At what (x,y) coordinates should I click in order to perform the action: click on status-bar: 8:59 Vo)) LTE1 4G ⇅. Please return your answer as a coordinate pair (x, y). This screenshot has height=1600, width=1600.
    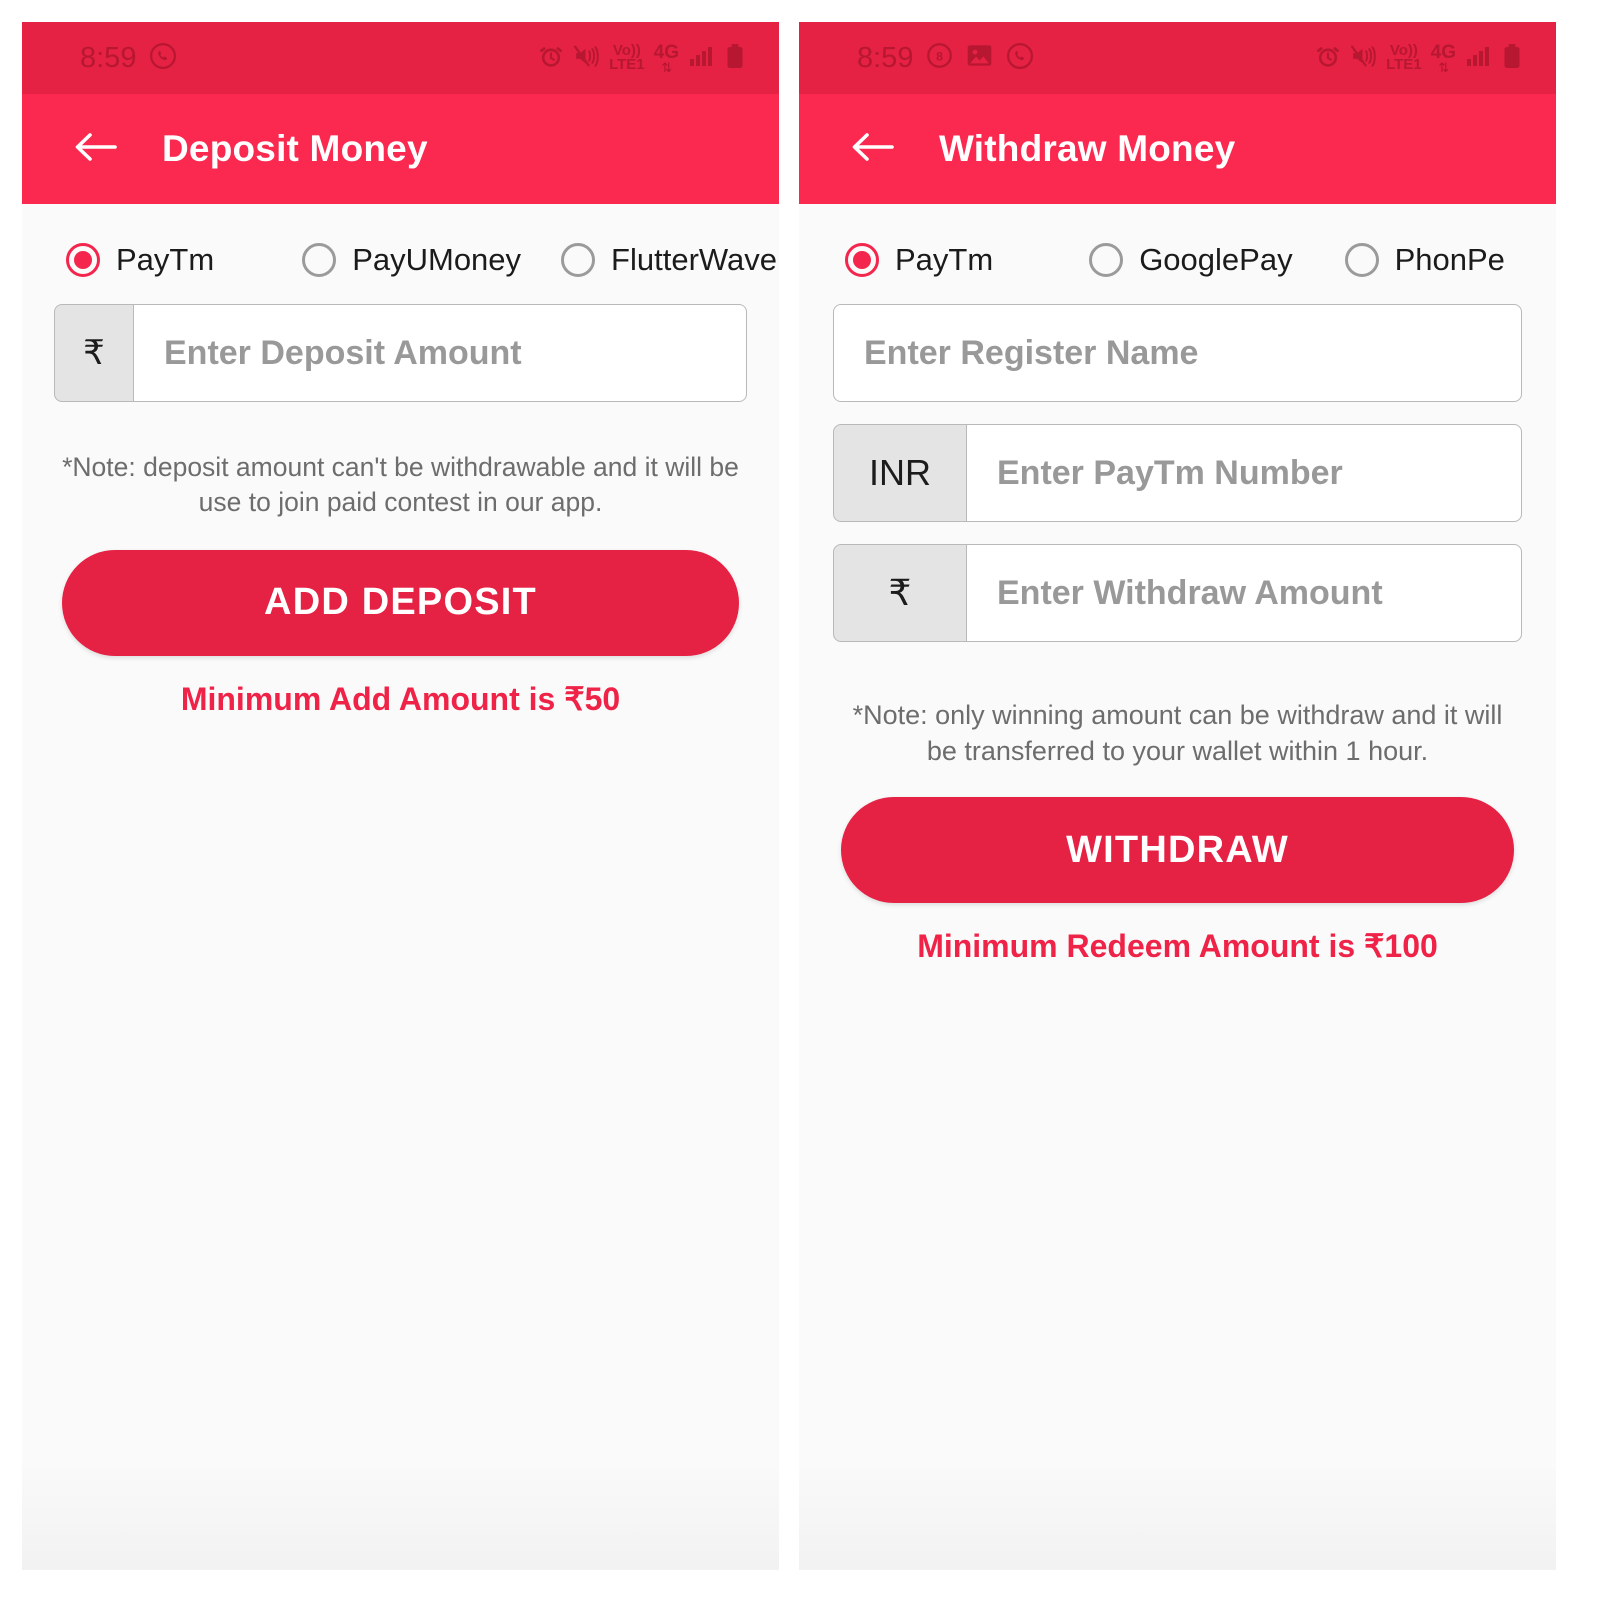
    Looking at the image, I should click on (400, 58).